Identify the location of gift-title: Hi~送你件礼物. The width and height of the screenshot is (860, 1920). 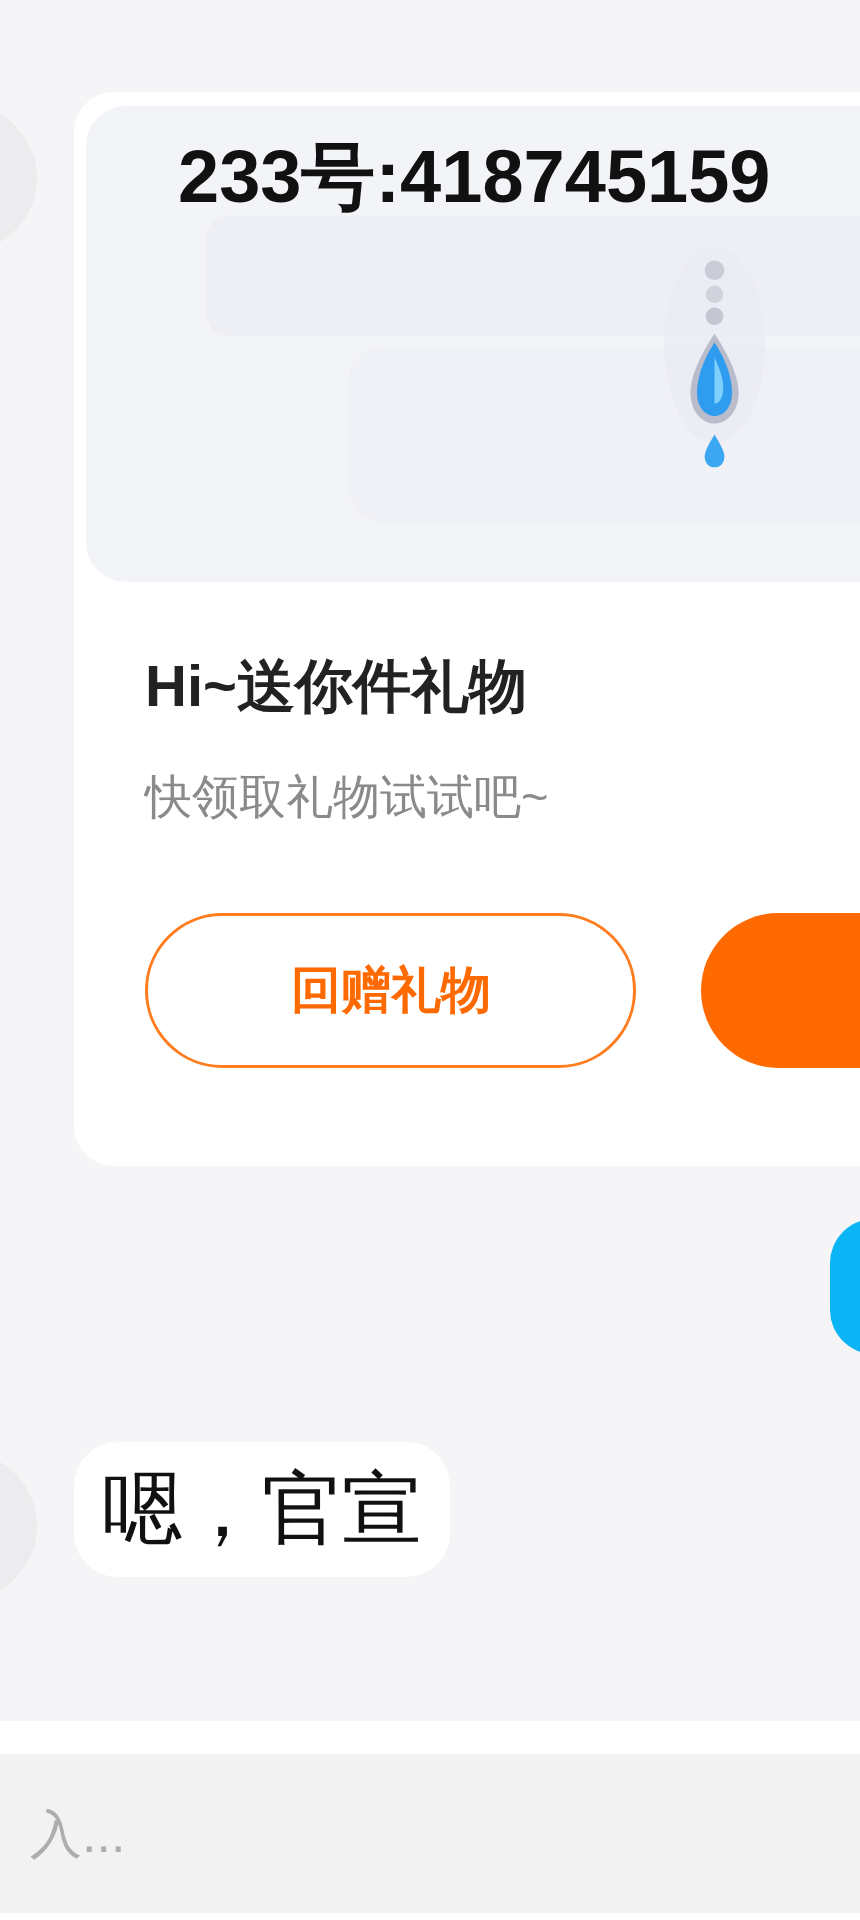
(336, 686).